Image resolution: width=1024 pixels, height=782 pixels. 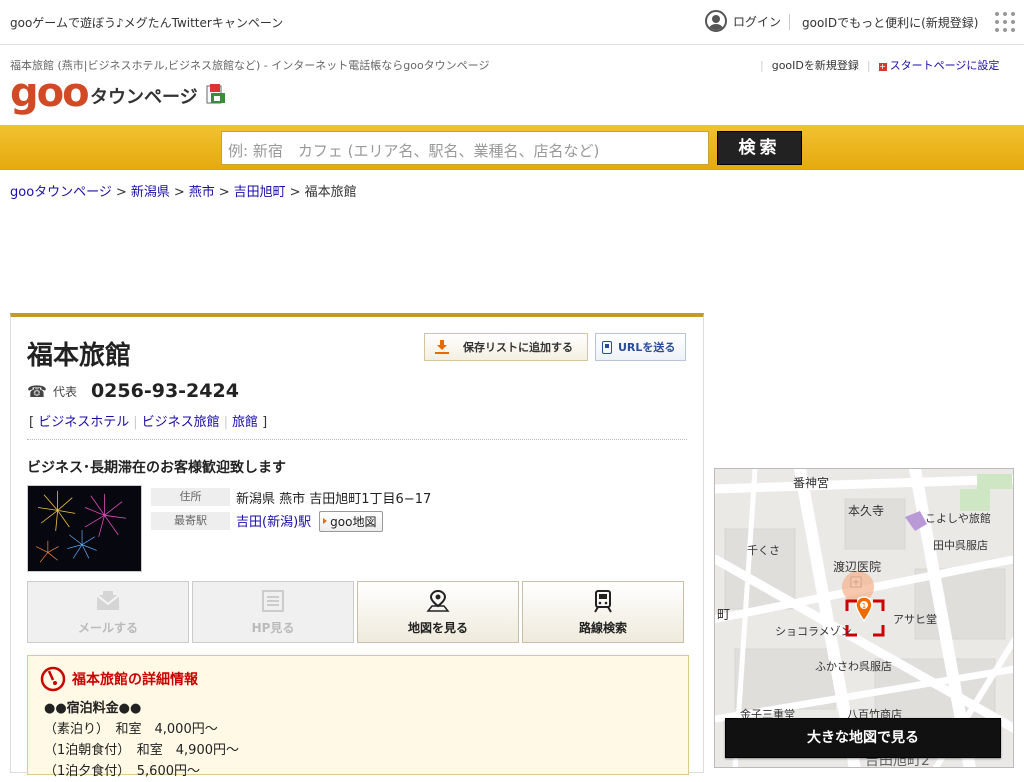 I want to click on breadcrumb-current: 福本旅館, so click(x=330, y=192).